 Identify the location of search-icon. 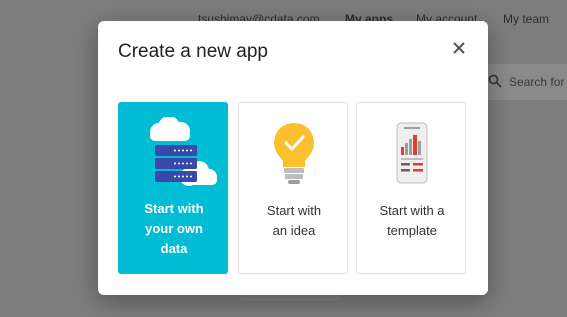
(495, 81).